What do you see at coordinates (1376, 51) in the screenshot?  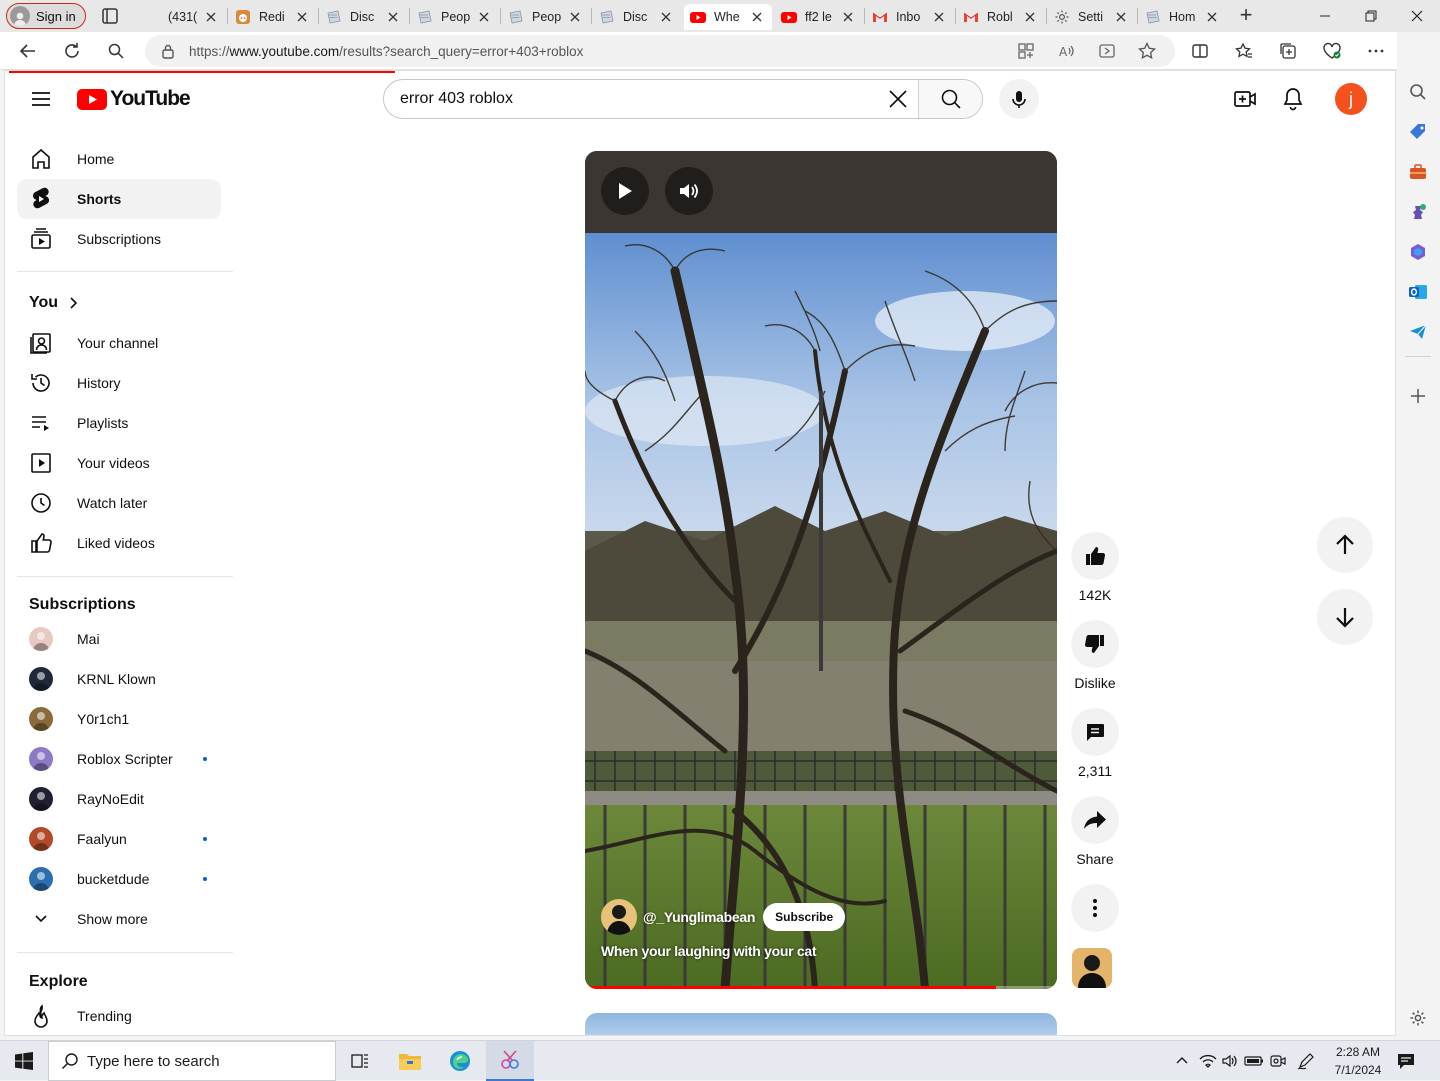 I see `settings-more-icon` at bounding box center [1376, 51].